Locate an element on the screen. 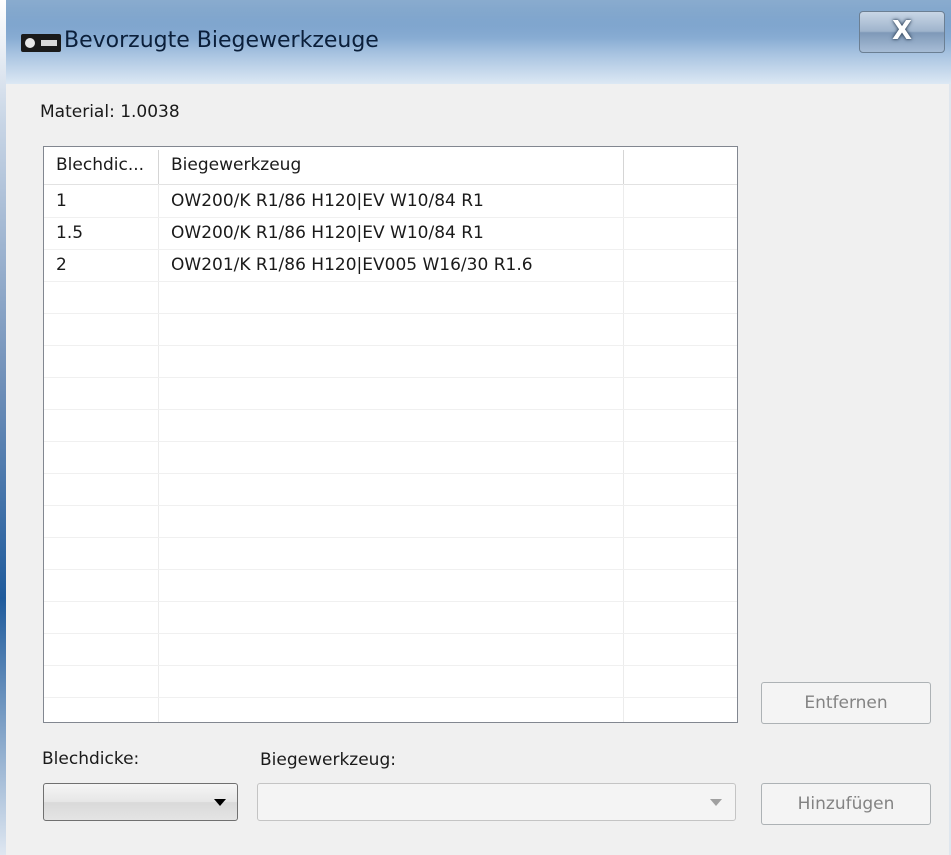  close-icon: X is located at coordinates (902, 31).